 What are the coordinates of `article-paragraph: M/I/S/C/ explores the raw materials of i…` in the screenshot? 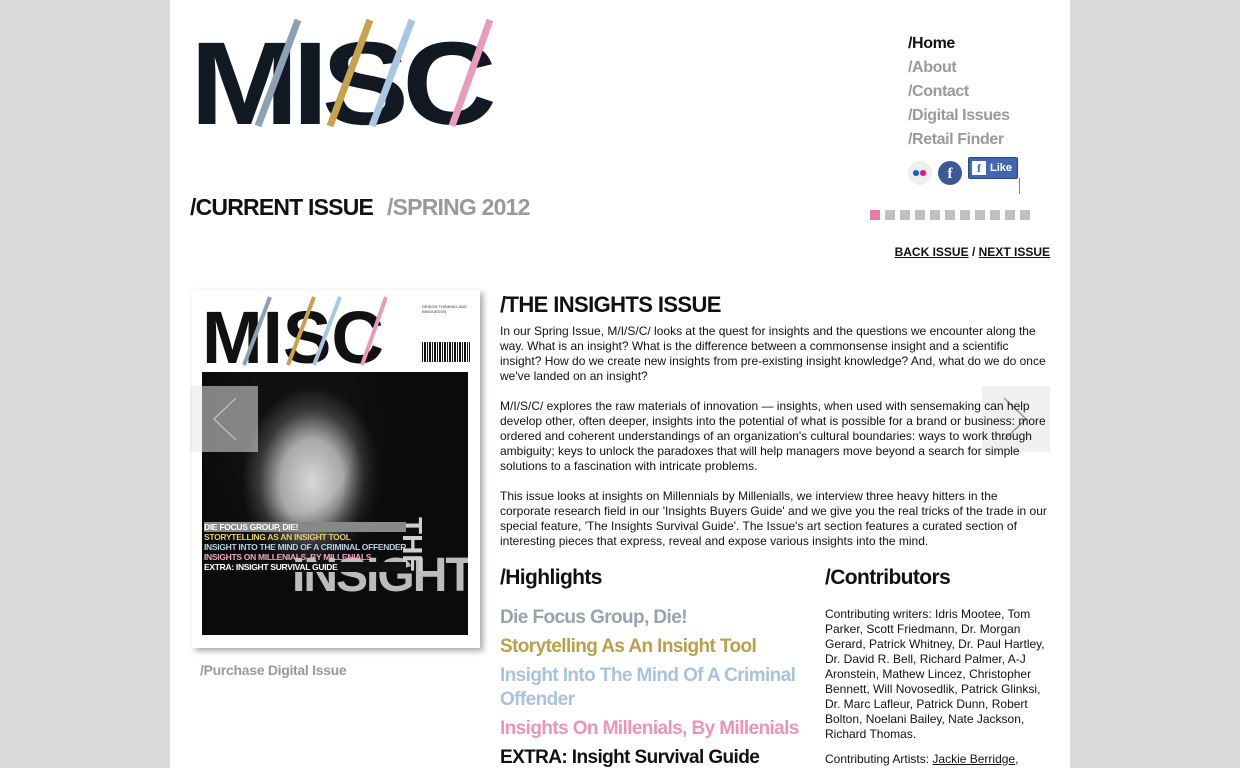 It's located at (773, 436).